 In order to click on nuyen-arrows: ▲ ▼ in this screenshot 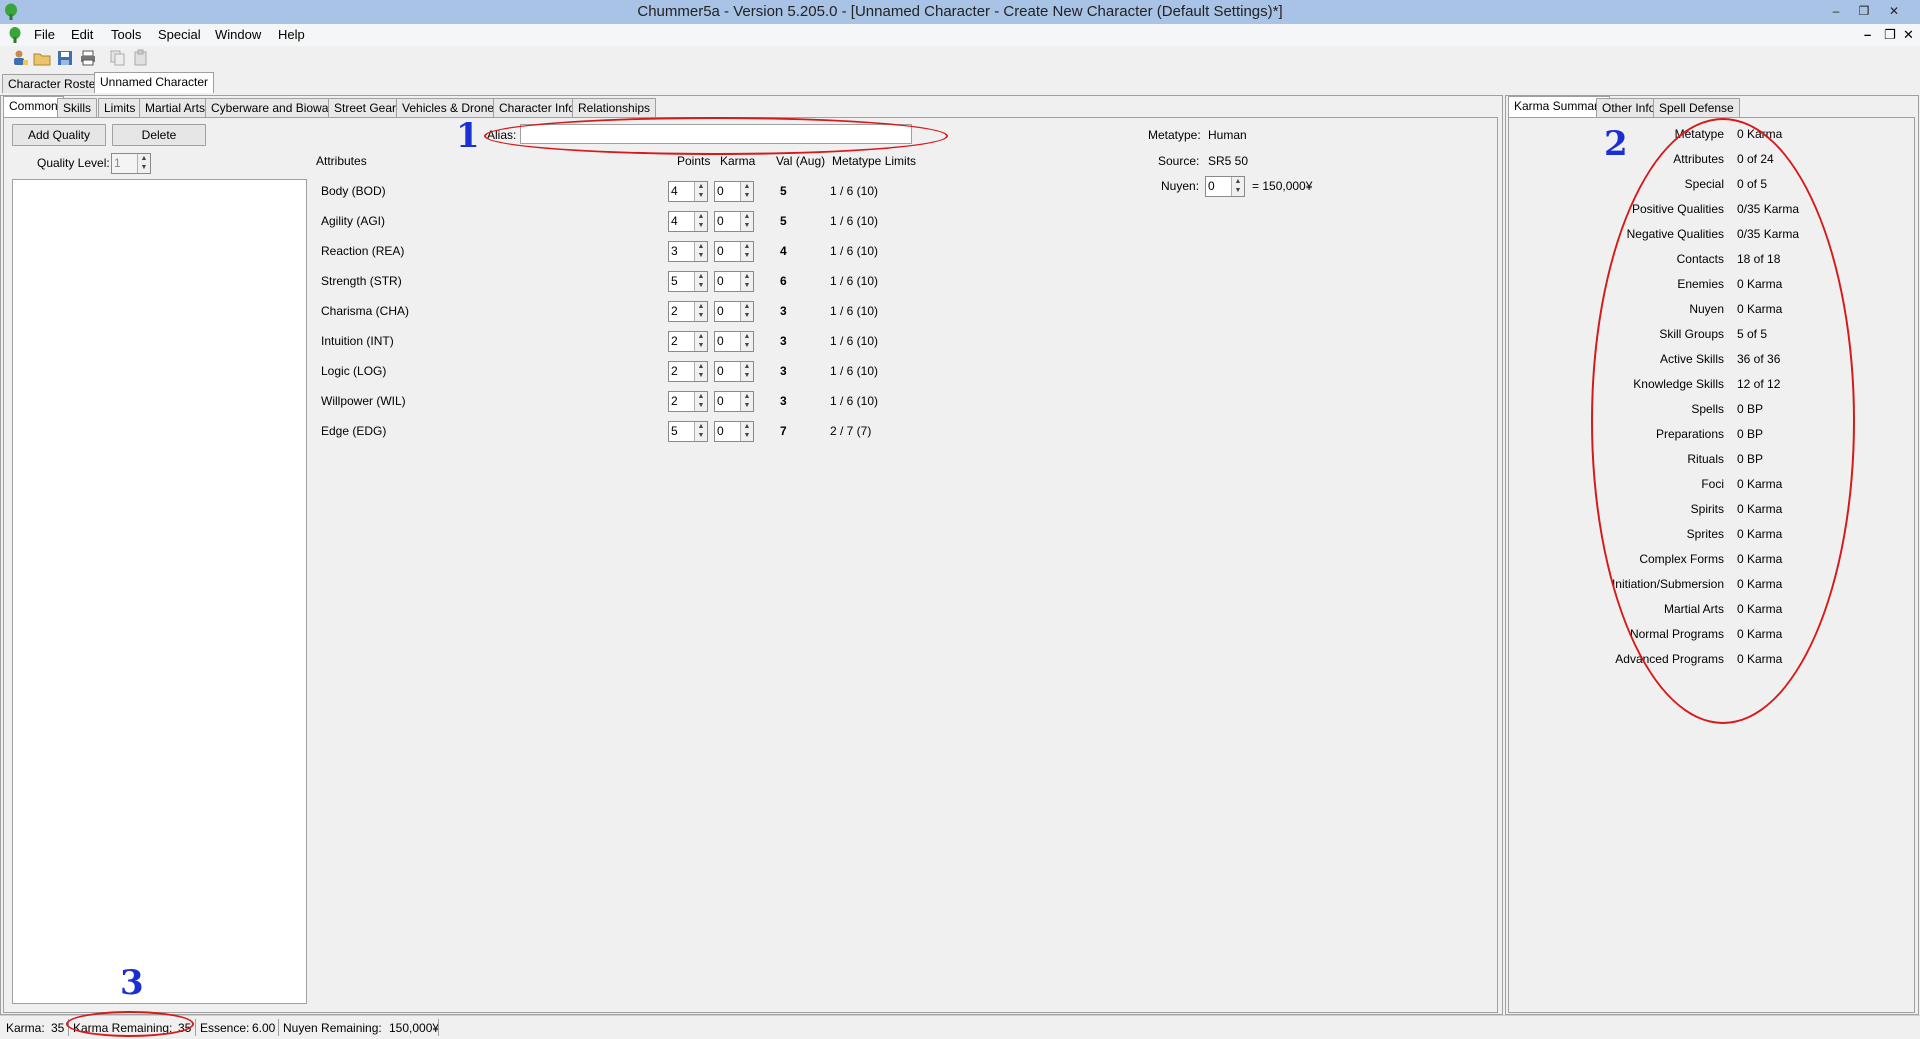, I will do `click(1237, 186)`.